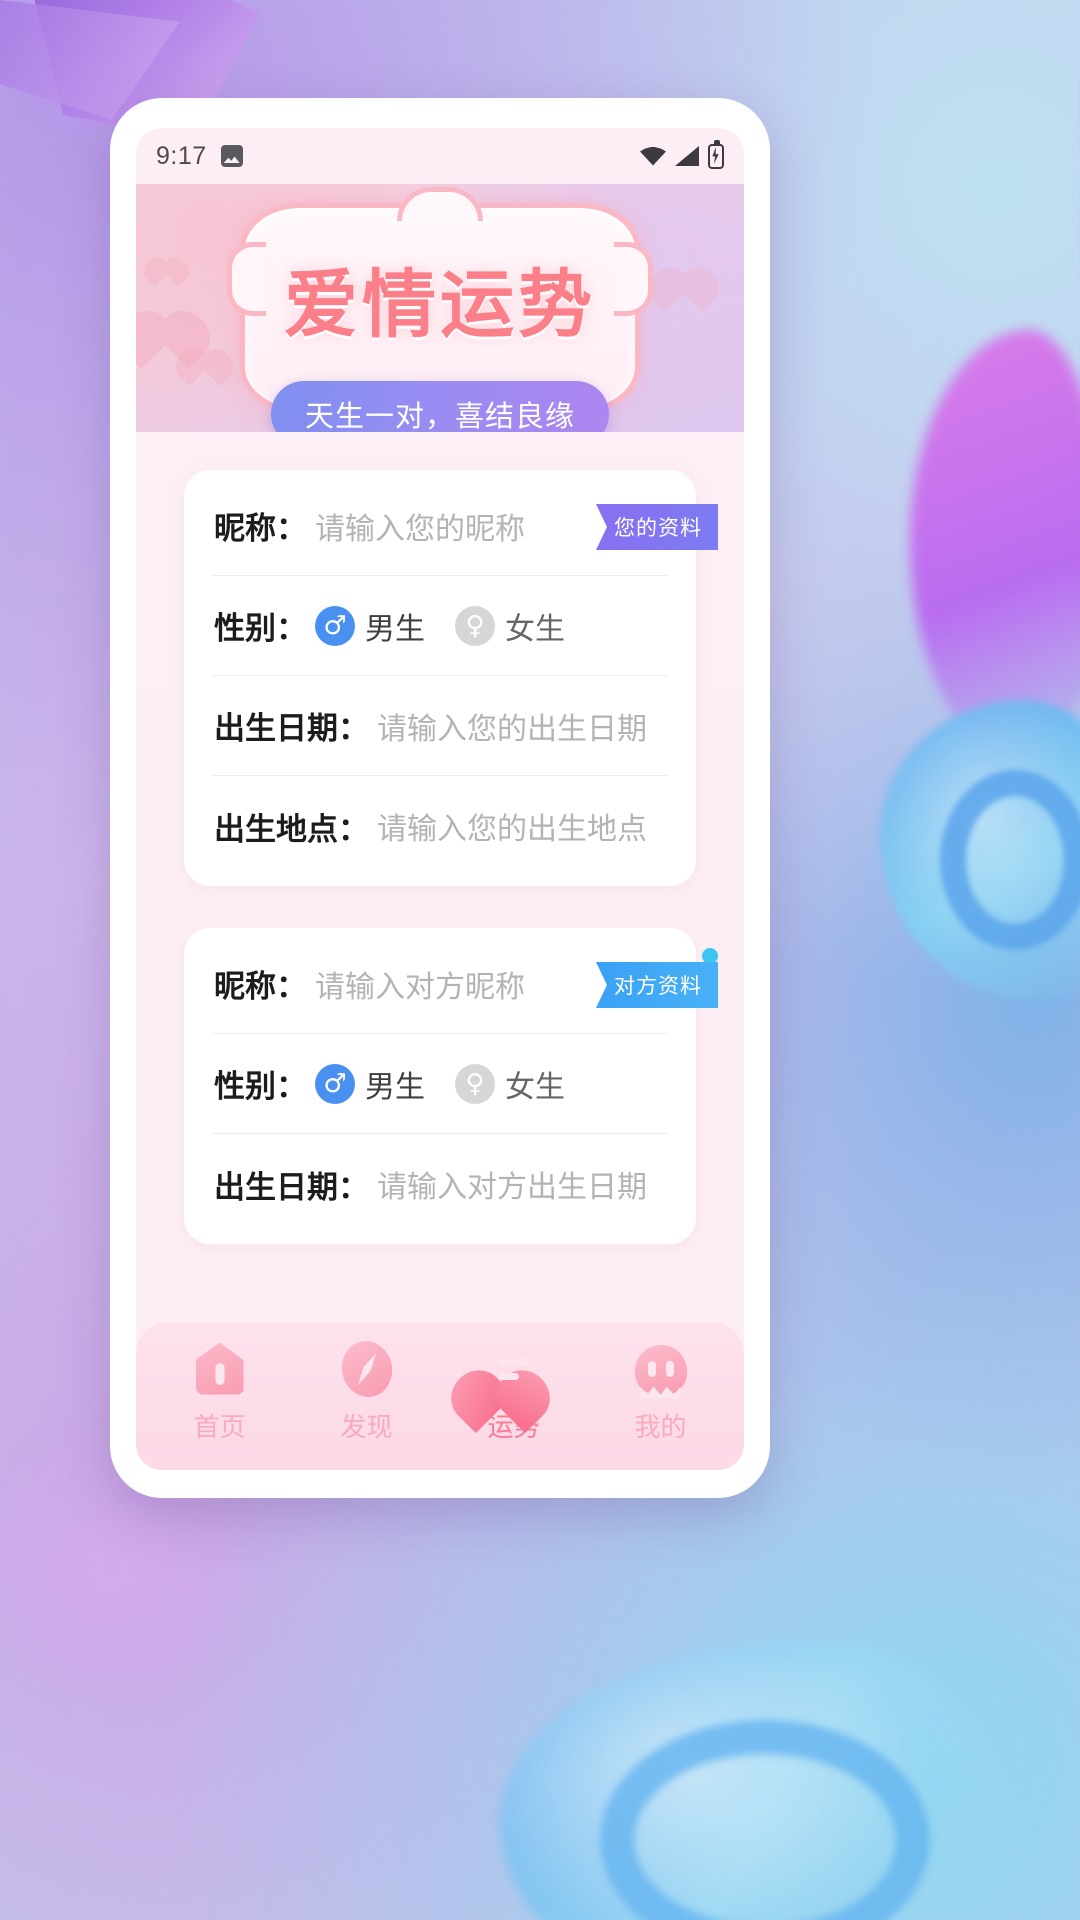 This screenshot has width=1080, height=1920. I want to click on row-birthdate: 出生日期： 请输入您的出生日期, so click(440, 726).